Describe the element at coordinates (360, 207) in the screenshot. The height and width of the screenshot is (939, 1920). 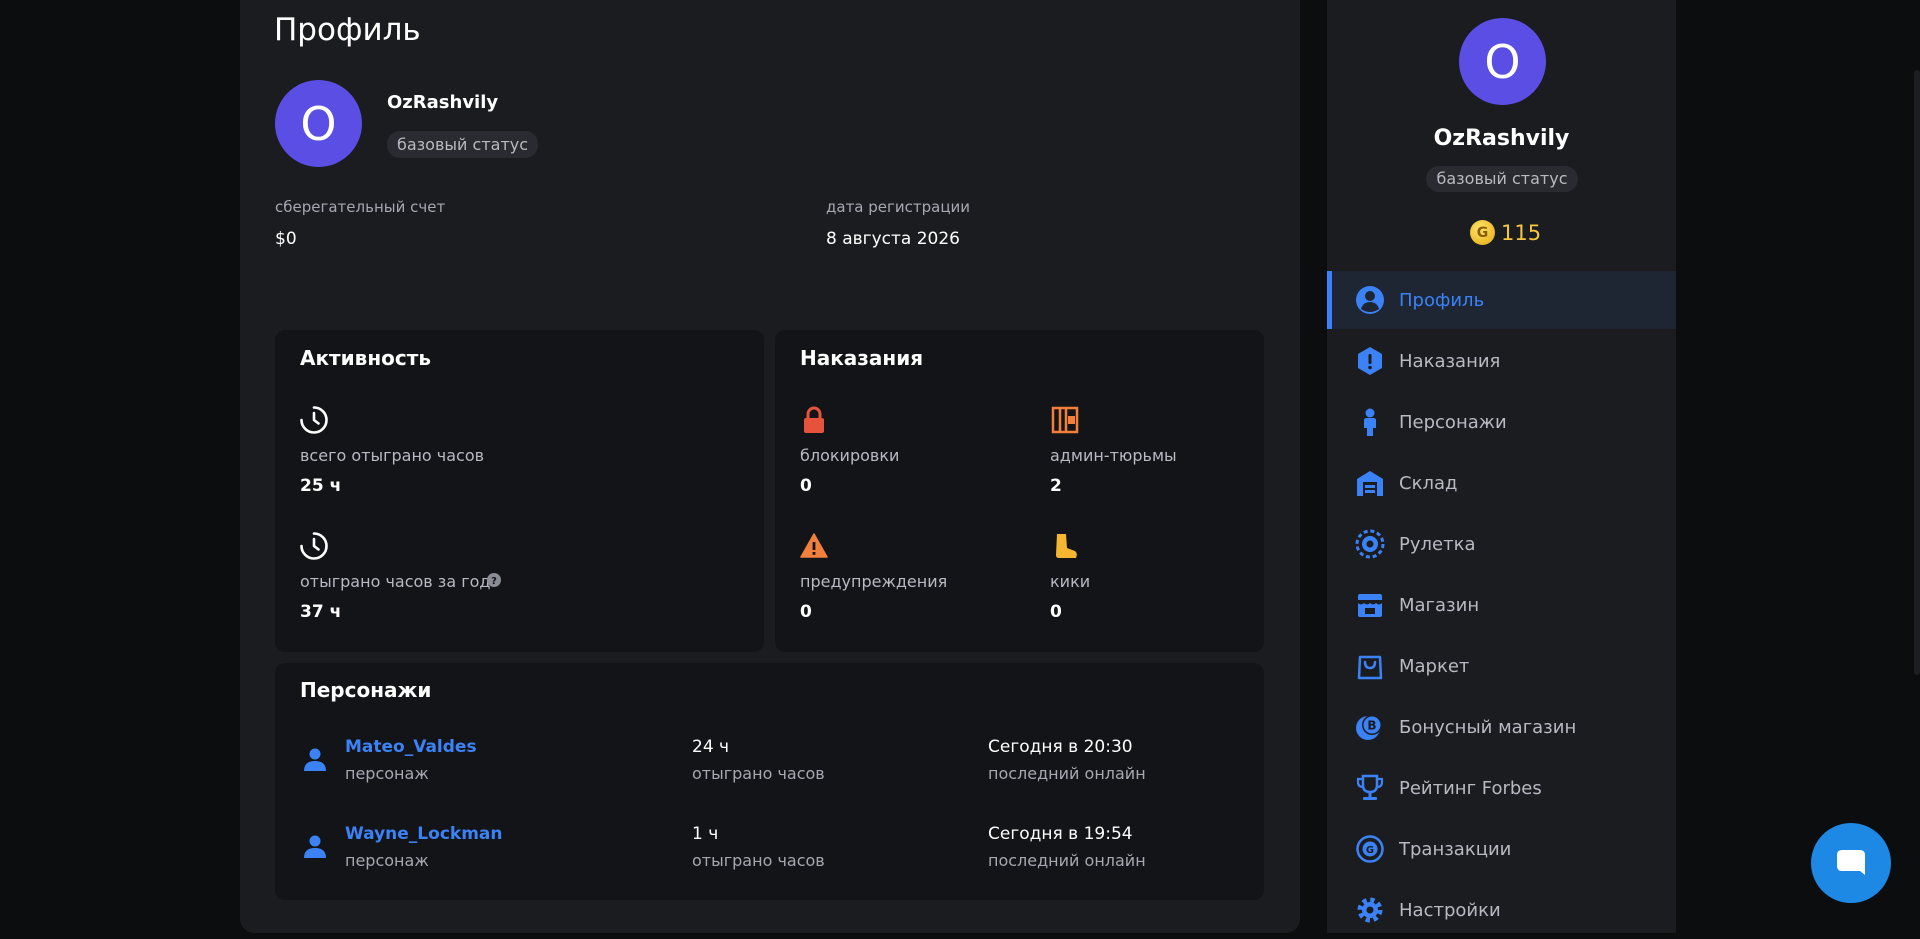
I see `savings-label: сберегательный счет` at that location.